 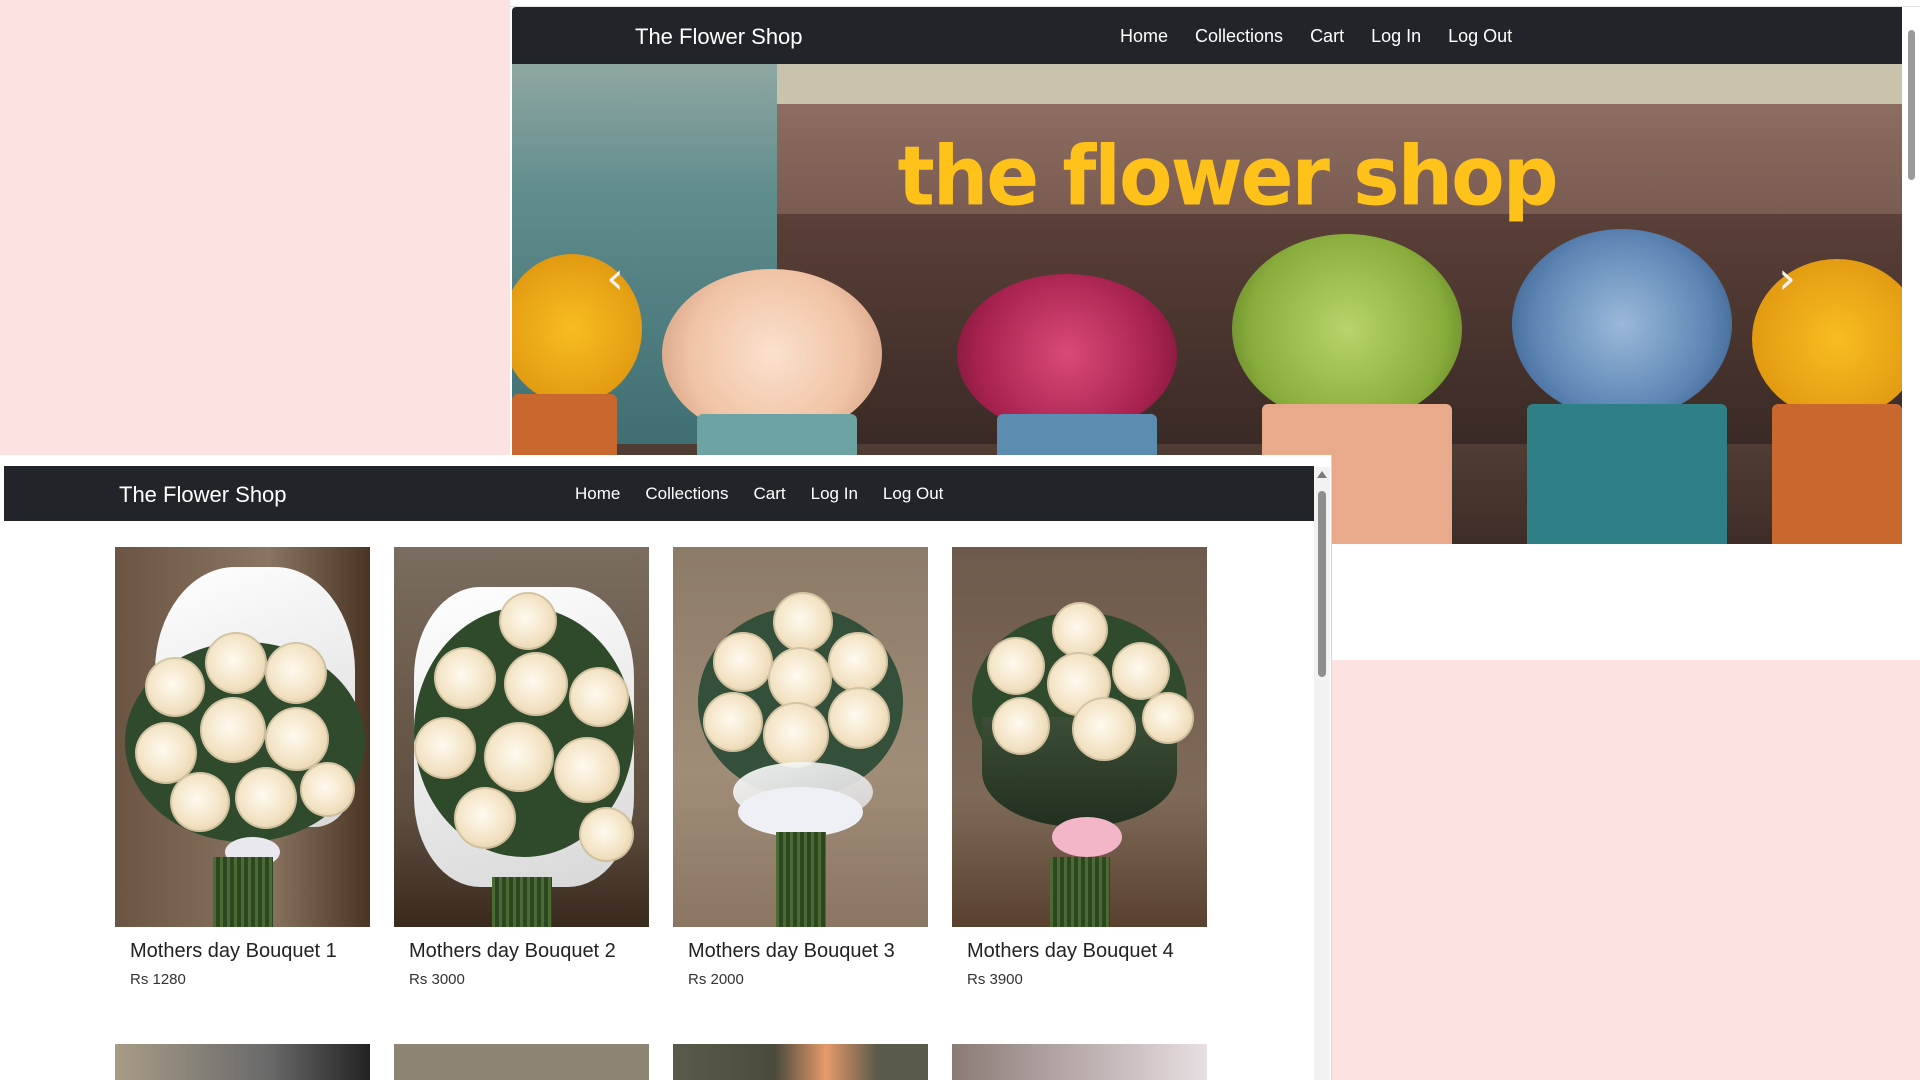 What do you see at coordinates (512, 951) in the screenshot?
I see `product-name: Mothers day Bouquet 2` at bounding box center [512, 951].